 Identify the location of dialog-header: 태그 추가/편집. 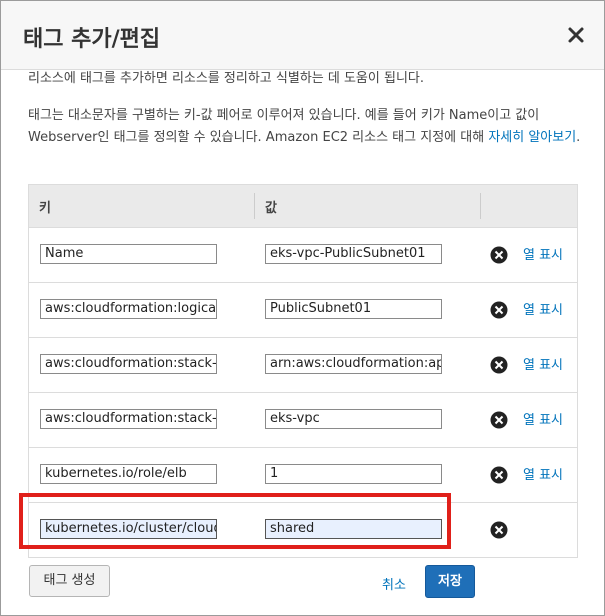
(302, 35).